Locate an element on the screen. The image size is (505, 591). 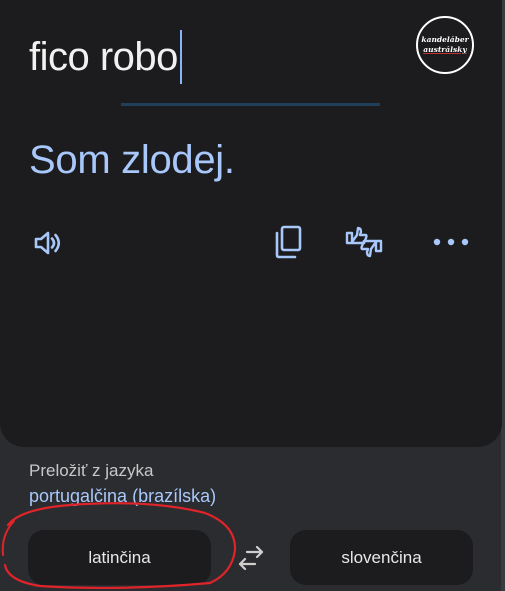
source-language-button: latinčina is located at coordinates (119, 557).